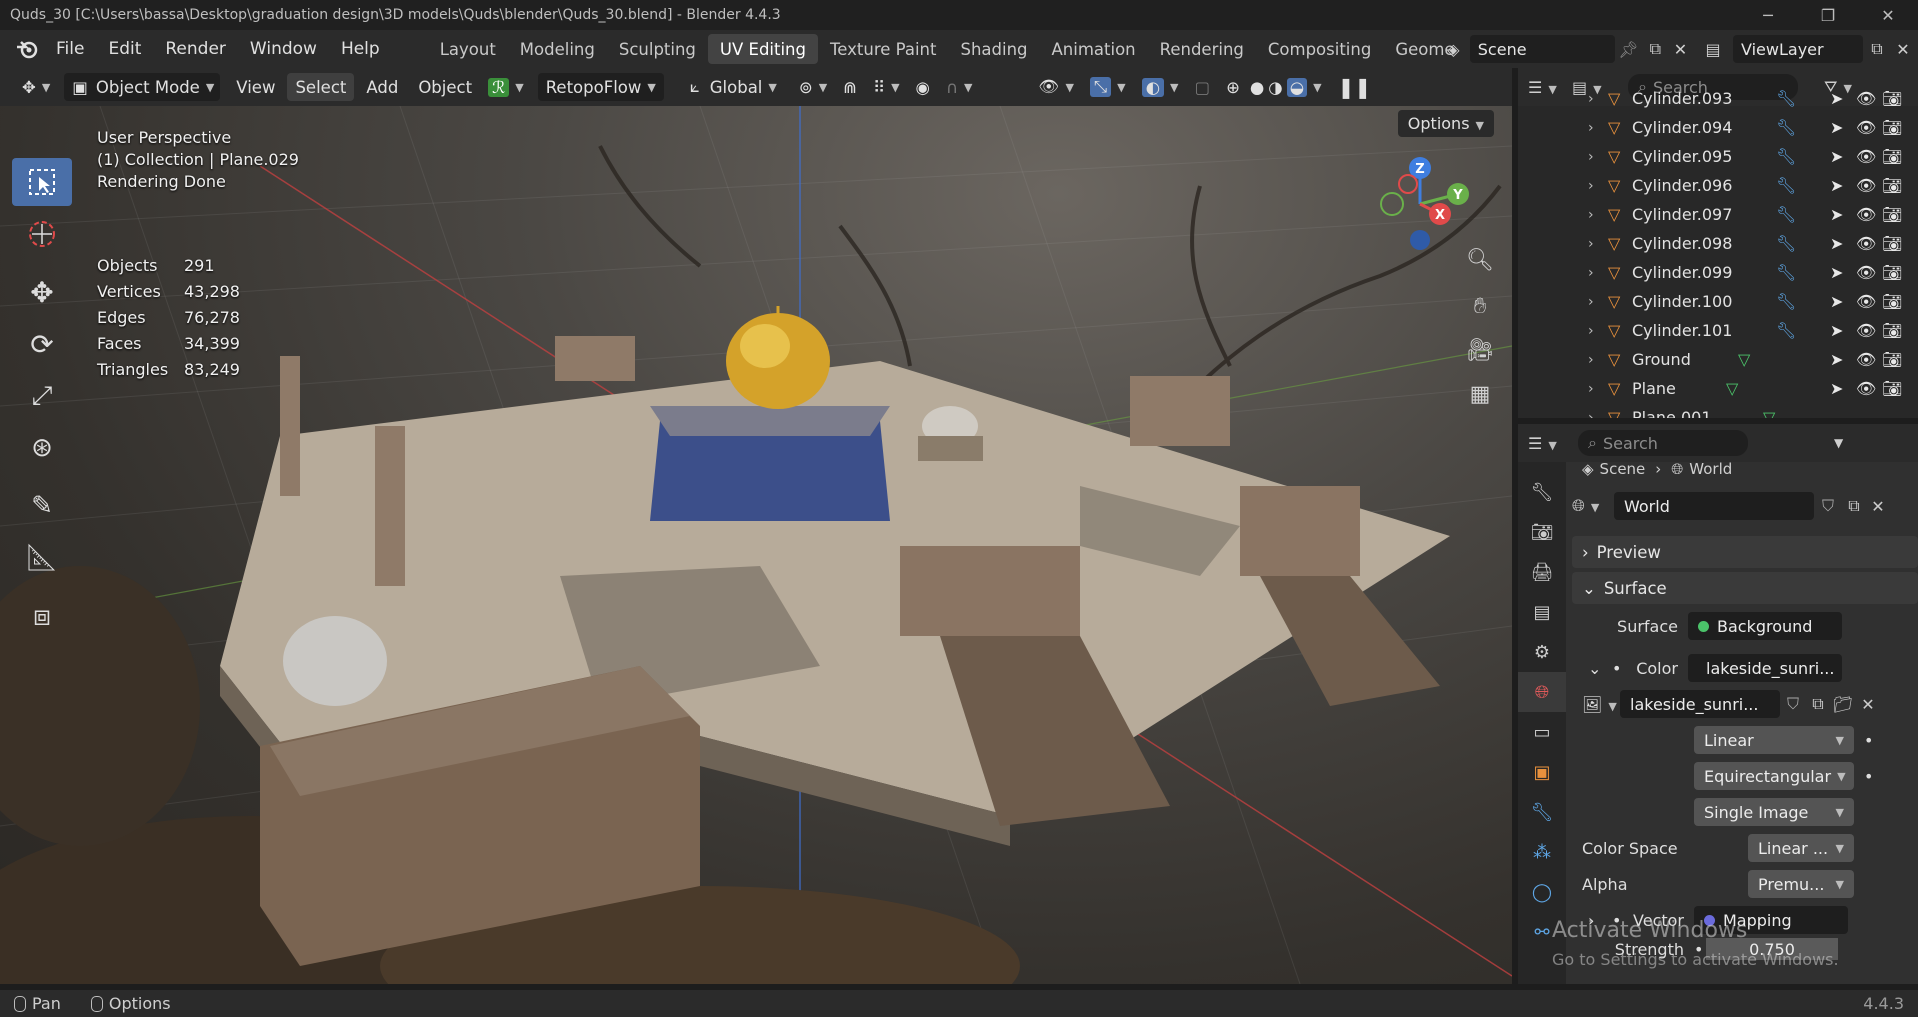  I want to click on tab-texture-paint: Texture Paint, so click(883, 49).